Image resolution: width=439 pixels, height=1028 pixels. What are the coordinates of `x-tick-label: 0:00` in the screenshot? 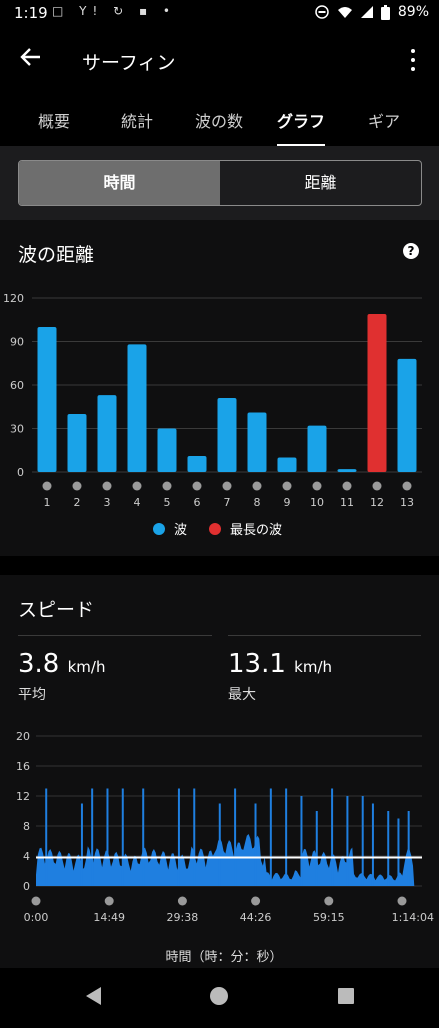 It's located at (36, 917).